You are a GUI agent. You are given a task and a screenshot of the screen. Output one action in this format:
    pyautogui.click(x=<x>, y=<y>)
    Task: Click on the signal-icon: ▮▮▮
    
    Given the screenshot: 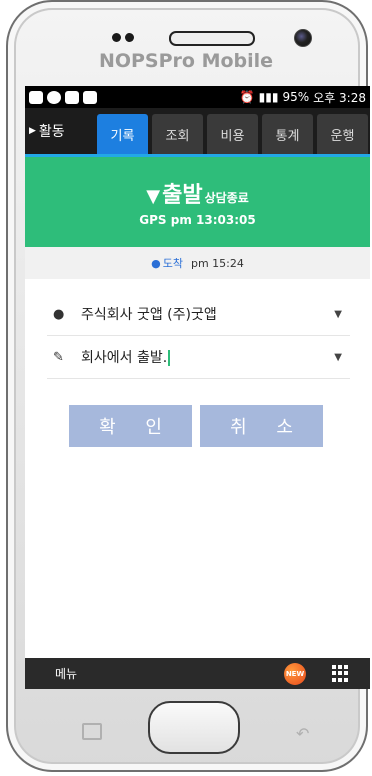 What is the action you would take?
    pyautogui.click(x=268, y=97)
    